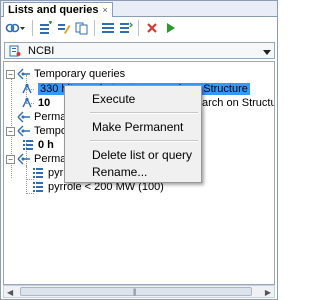  I want to click on tab-title: Lists and queries, so click(53, 10).